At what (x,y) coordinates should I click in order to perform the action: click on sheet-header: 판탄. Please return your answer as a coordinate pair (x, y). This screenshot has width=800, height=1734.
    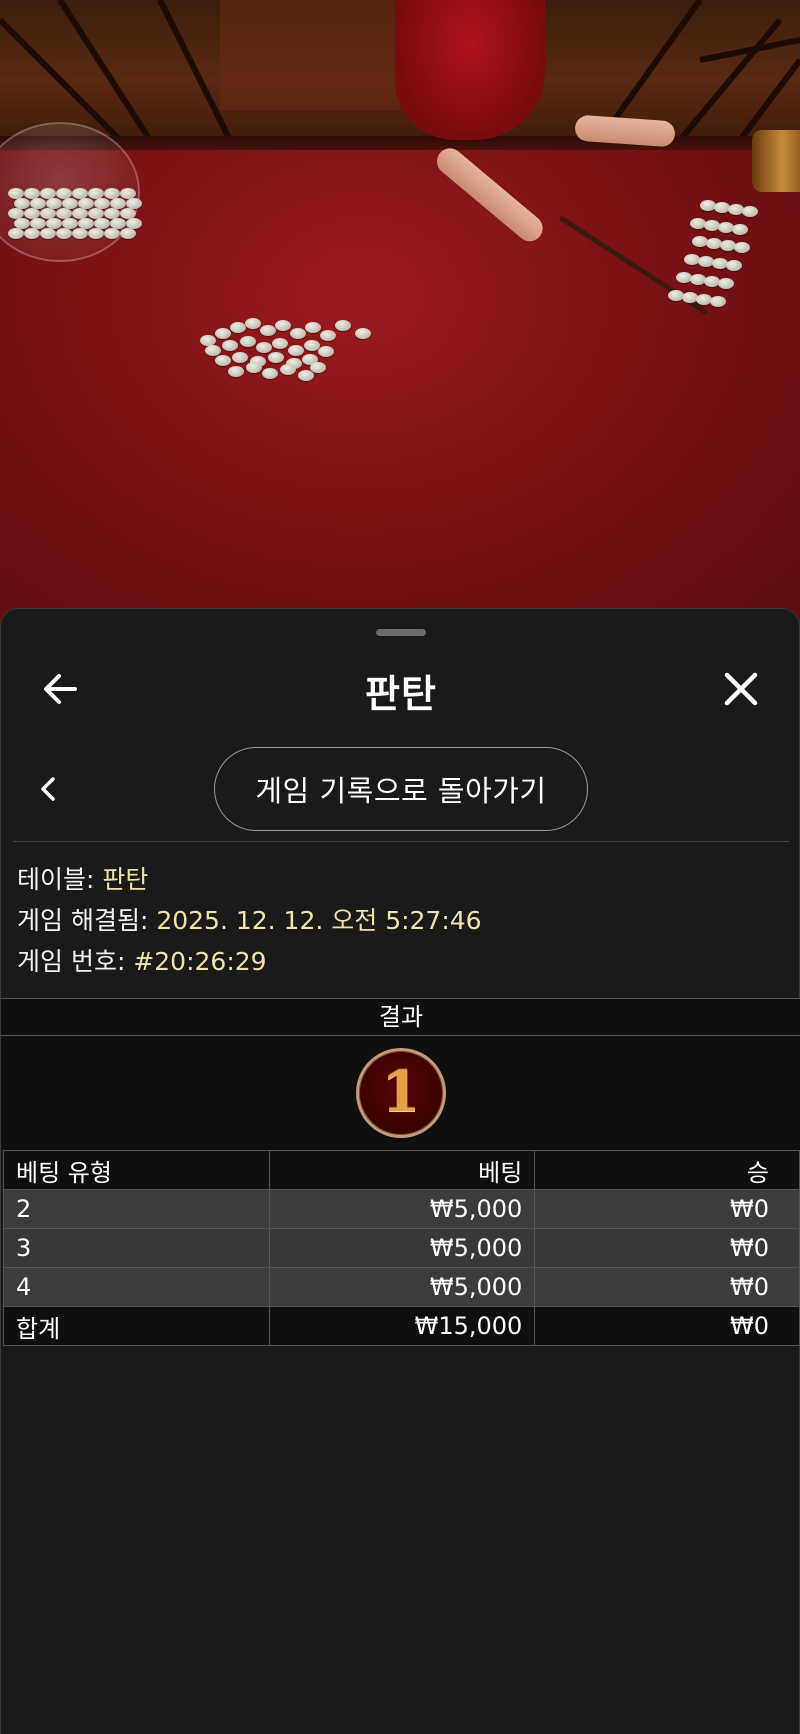
    Looking at the image, I should click on (400, 689).